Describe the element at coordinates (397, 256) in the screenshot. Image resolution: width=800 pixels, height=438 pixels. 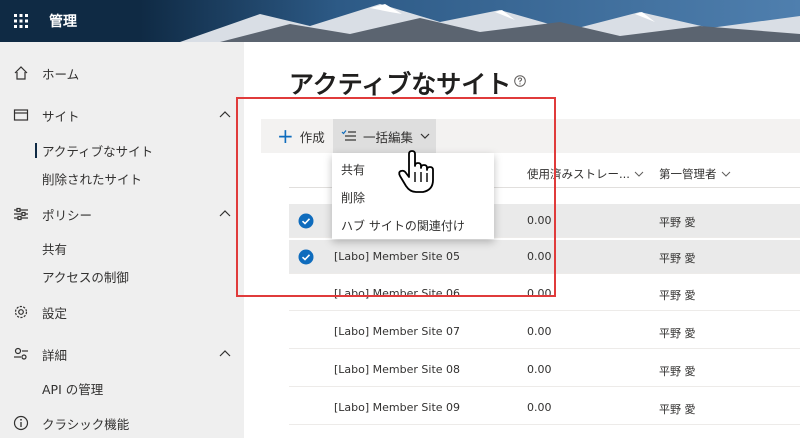
I see `site-name: [Labo] Member Site 05` at that location.